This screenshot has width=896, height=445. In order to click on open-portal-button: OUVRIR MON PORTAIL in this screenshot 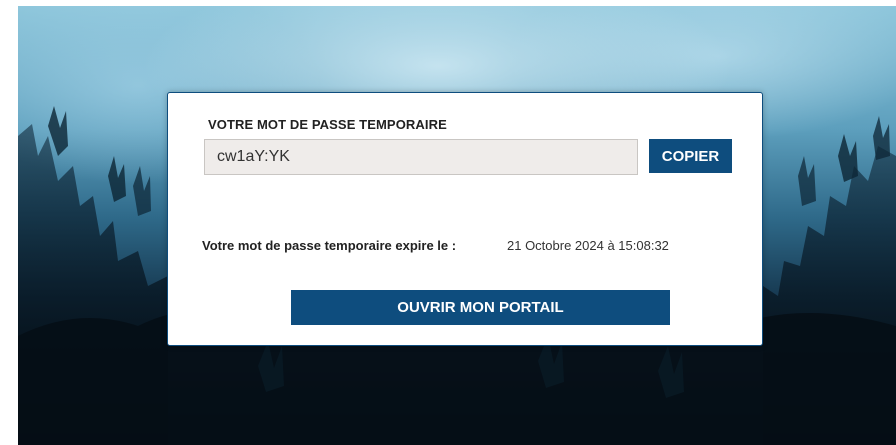, I will do `click(480, 307)`.